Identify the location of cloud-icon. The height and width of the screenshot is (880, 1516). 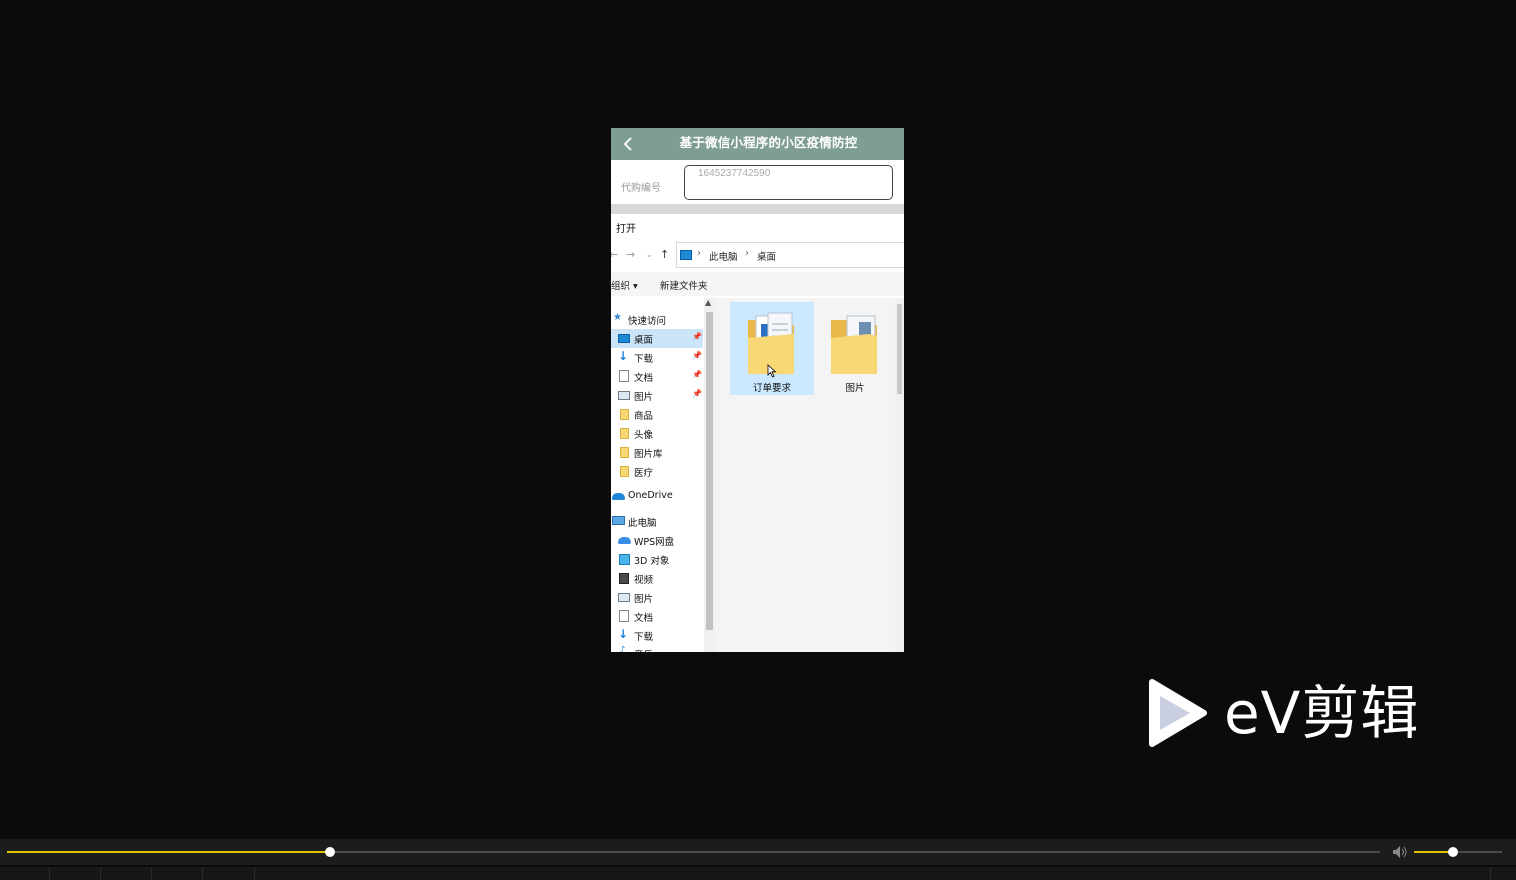
(618, 496).